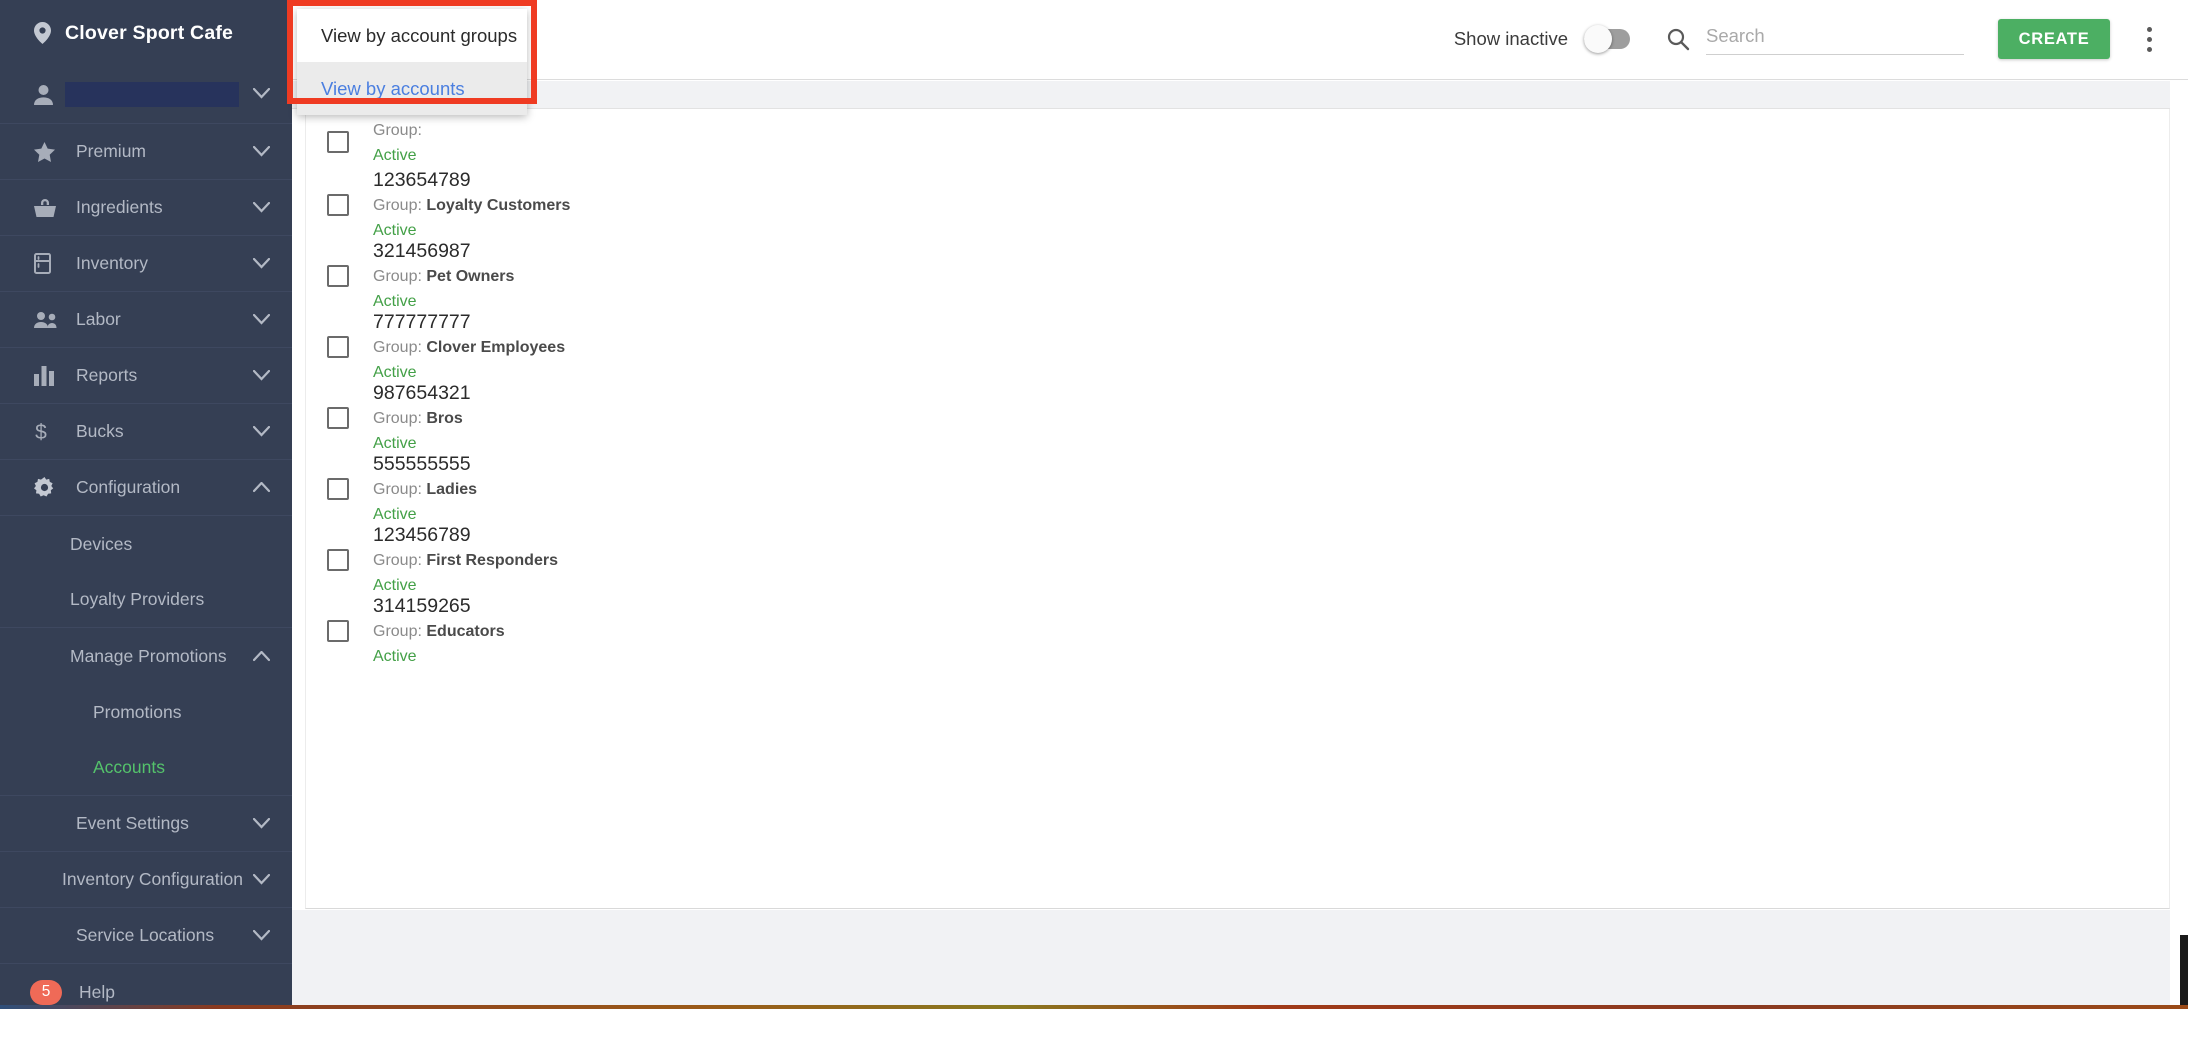  What do you see at coordinates (46, 992) in the screenshot?
I see `help-notification-badge: 5` at bounding box center [46, 992].